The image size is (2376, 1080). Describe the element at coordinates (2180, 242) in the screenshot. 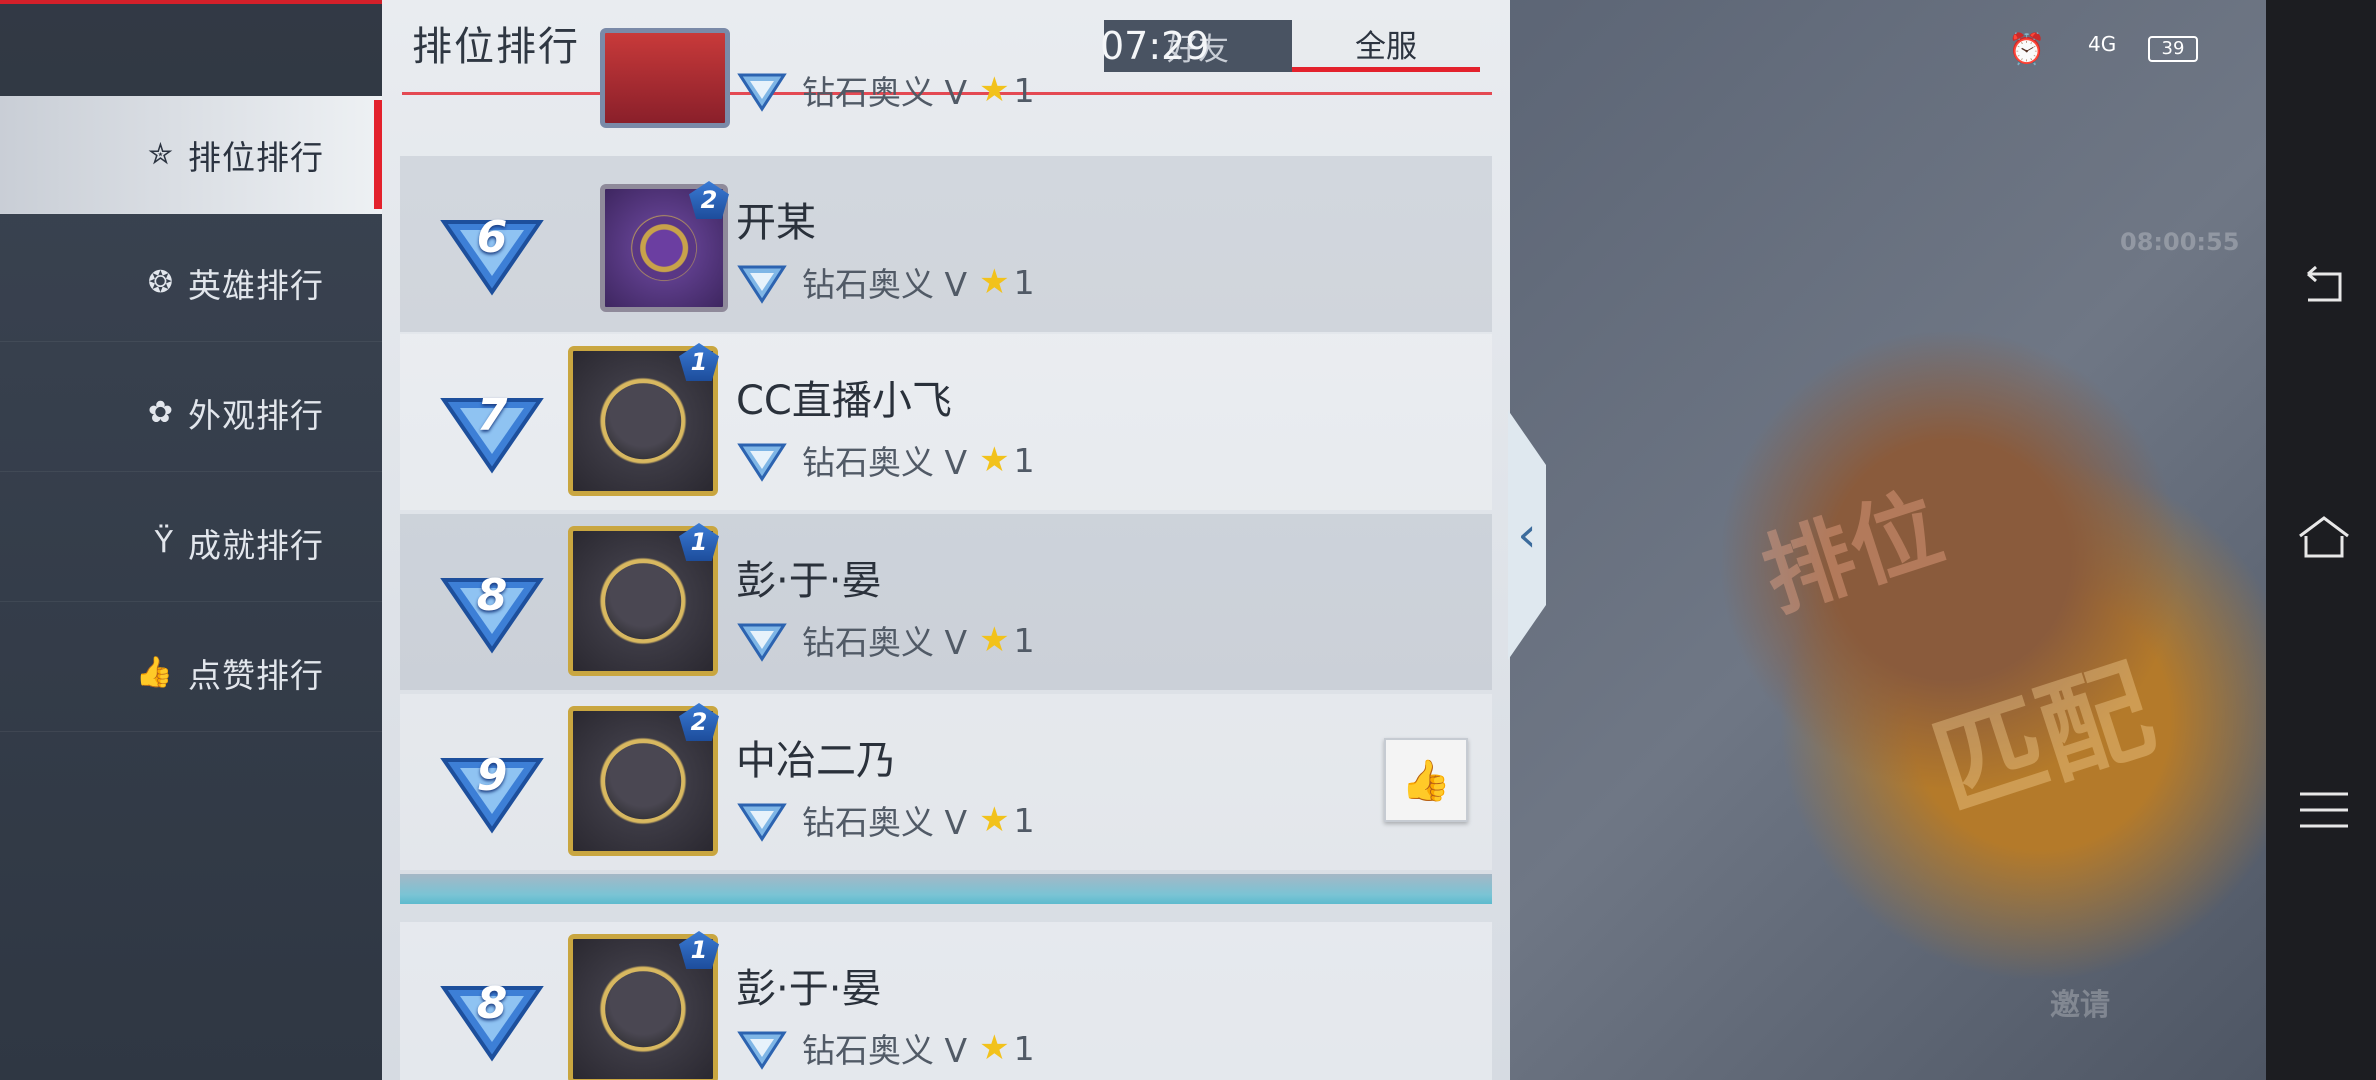

I see `event-timer: 08:00:55` at that location.